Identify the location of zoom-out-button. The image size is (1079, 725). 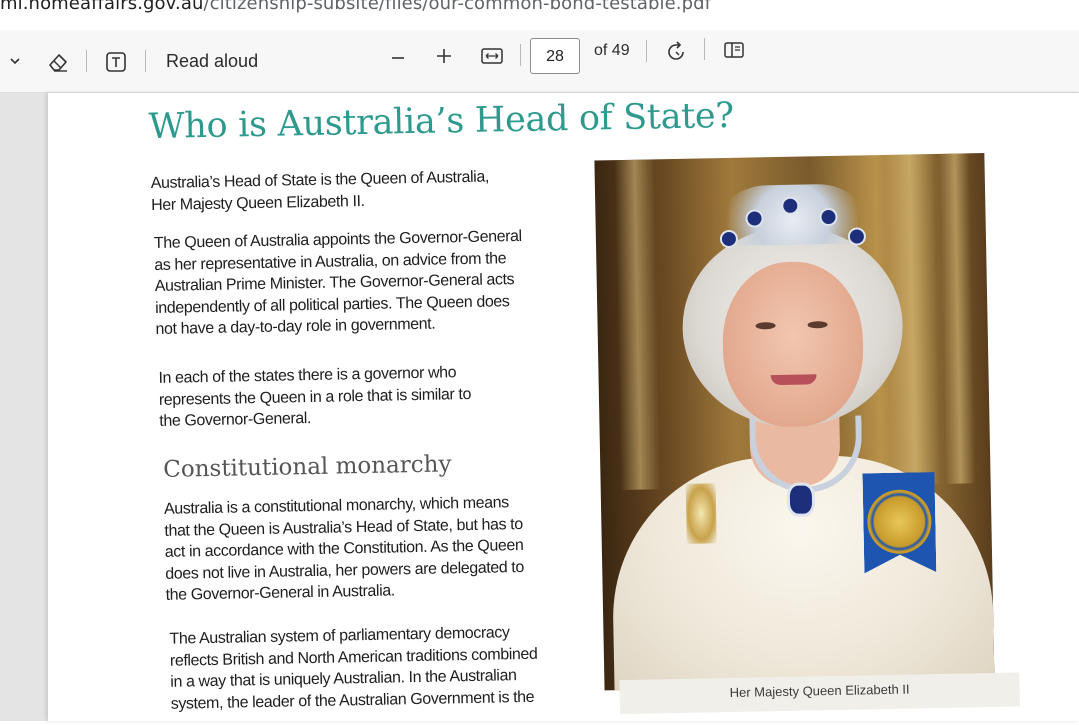
(398, 58).